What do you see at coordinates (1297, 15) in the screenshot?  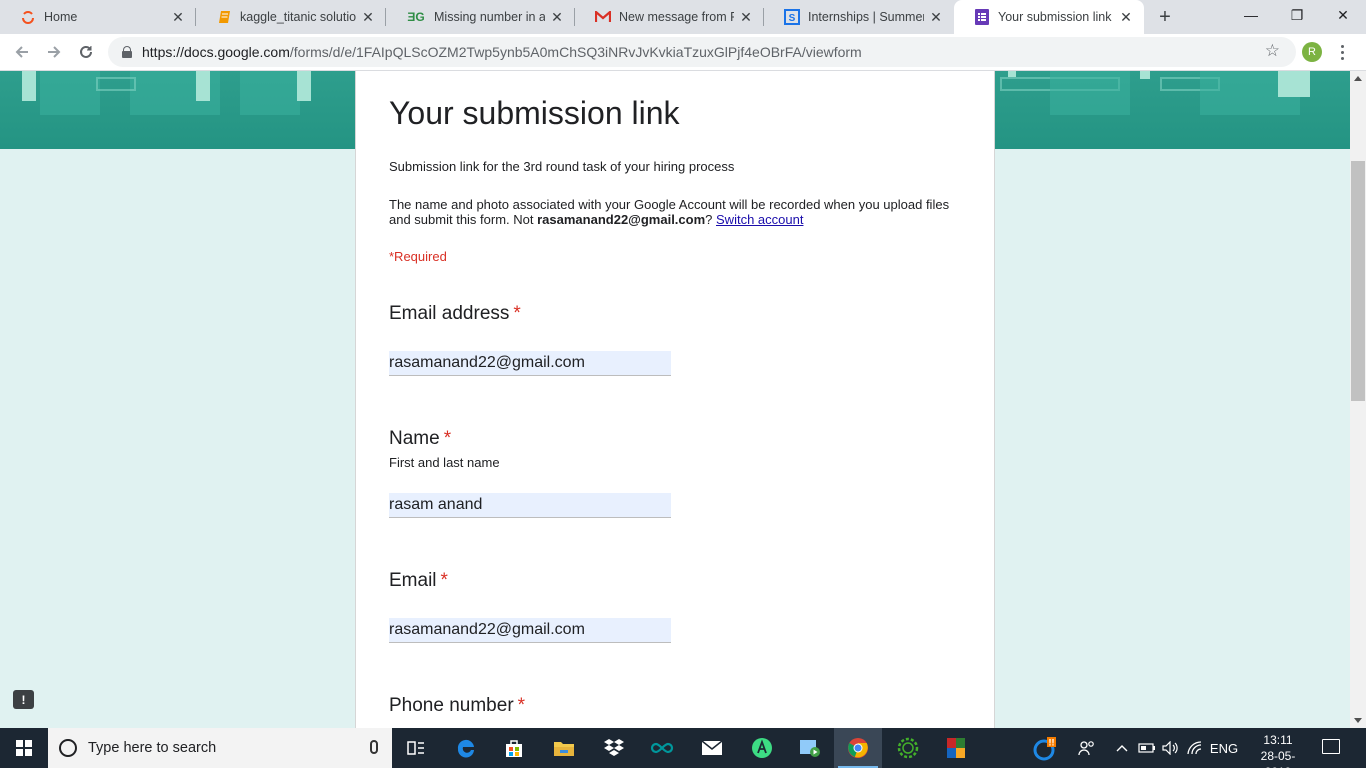 I see `maximize-button: ❐` at bounding box center [1297, 15].